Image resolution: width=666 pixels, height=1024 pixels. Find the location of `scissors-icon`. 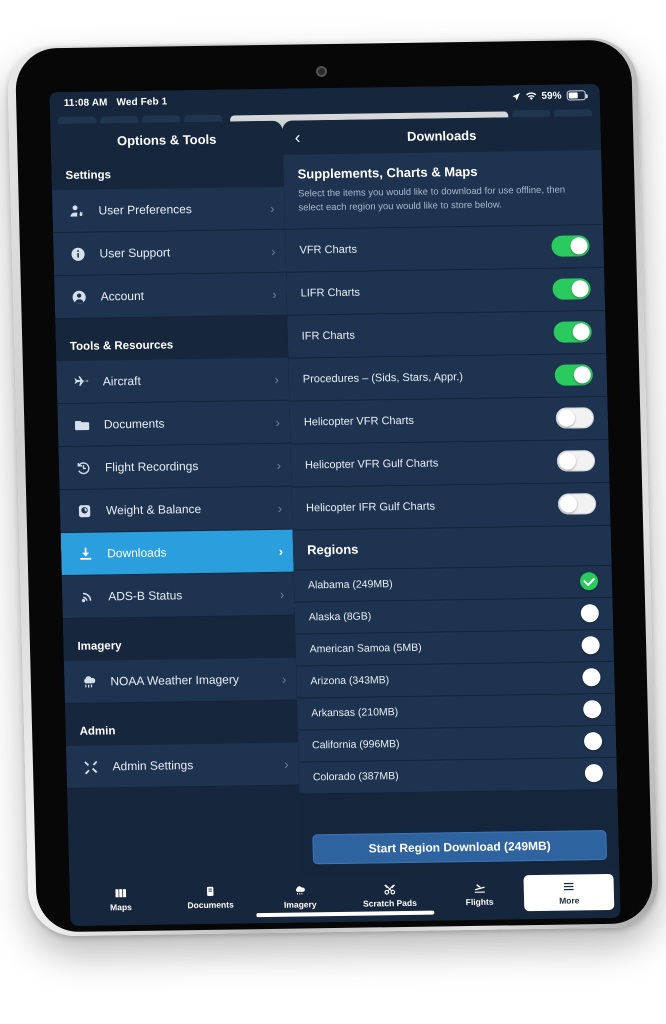

scissors-icon is located at coordinates (389, 889).